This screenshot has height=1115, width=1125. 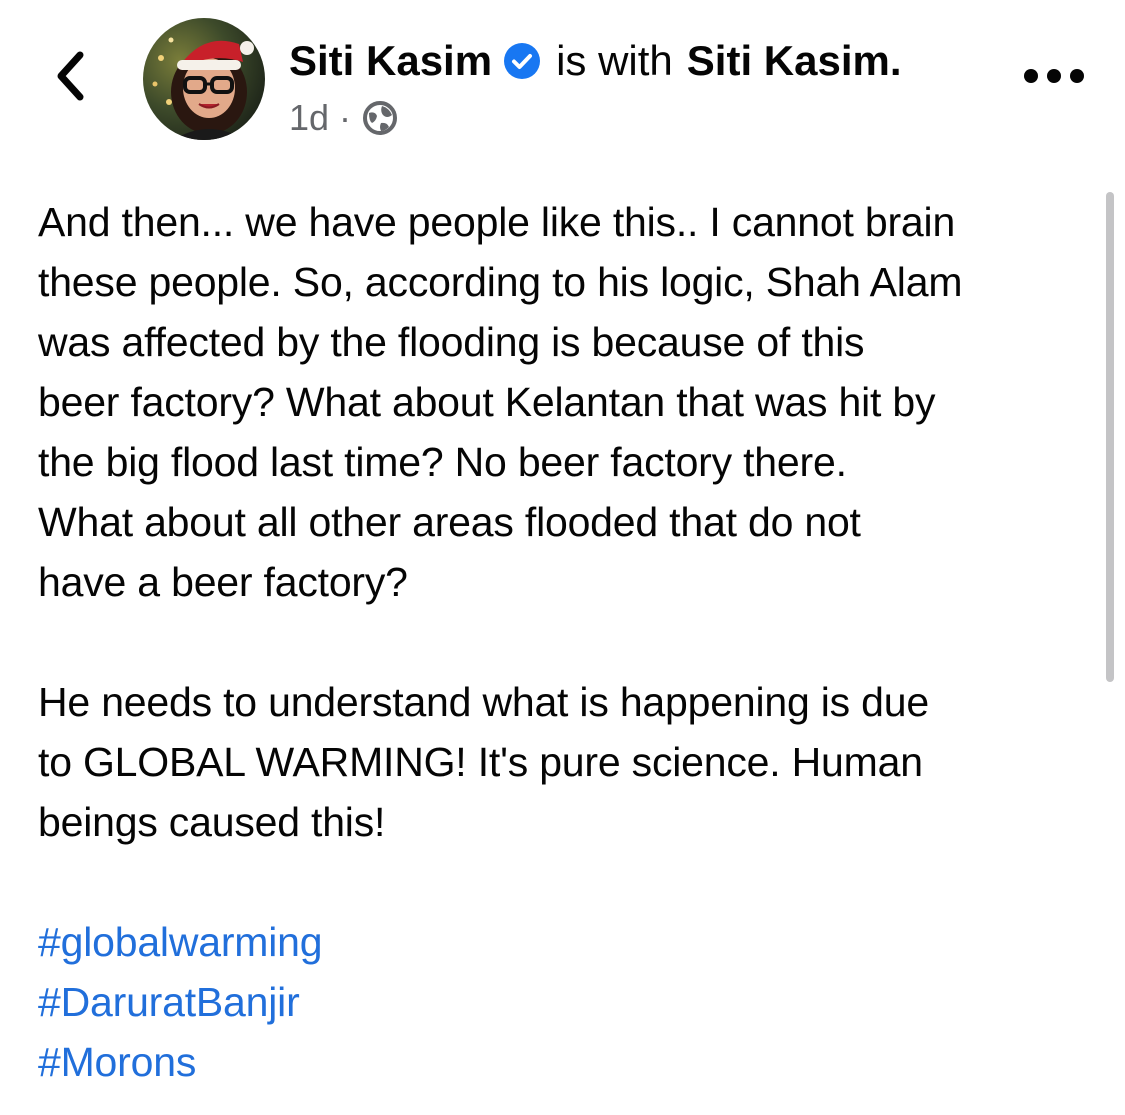 I want to click on post-meta: 1d ·, so click(x=344, y=118).